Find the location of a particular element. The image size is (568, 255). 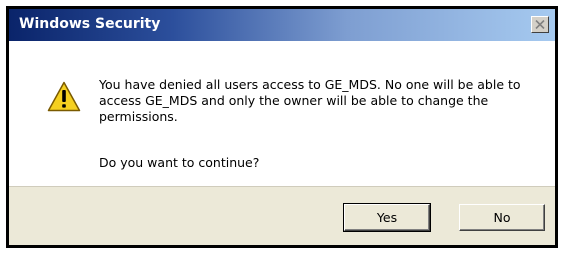

dialog-title: Windows Security is located at coordinates (90, 24).